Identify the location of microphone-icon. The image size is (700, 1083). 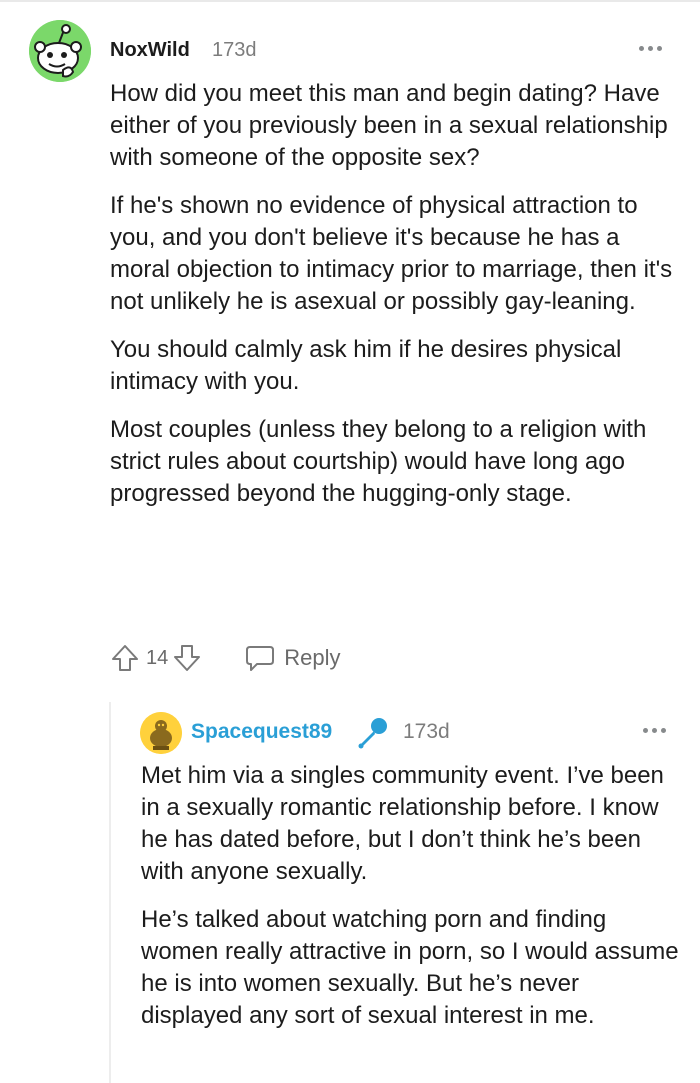
(373, 735).